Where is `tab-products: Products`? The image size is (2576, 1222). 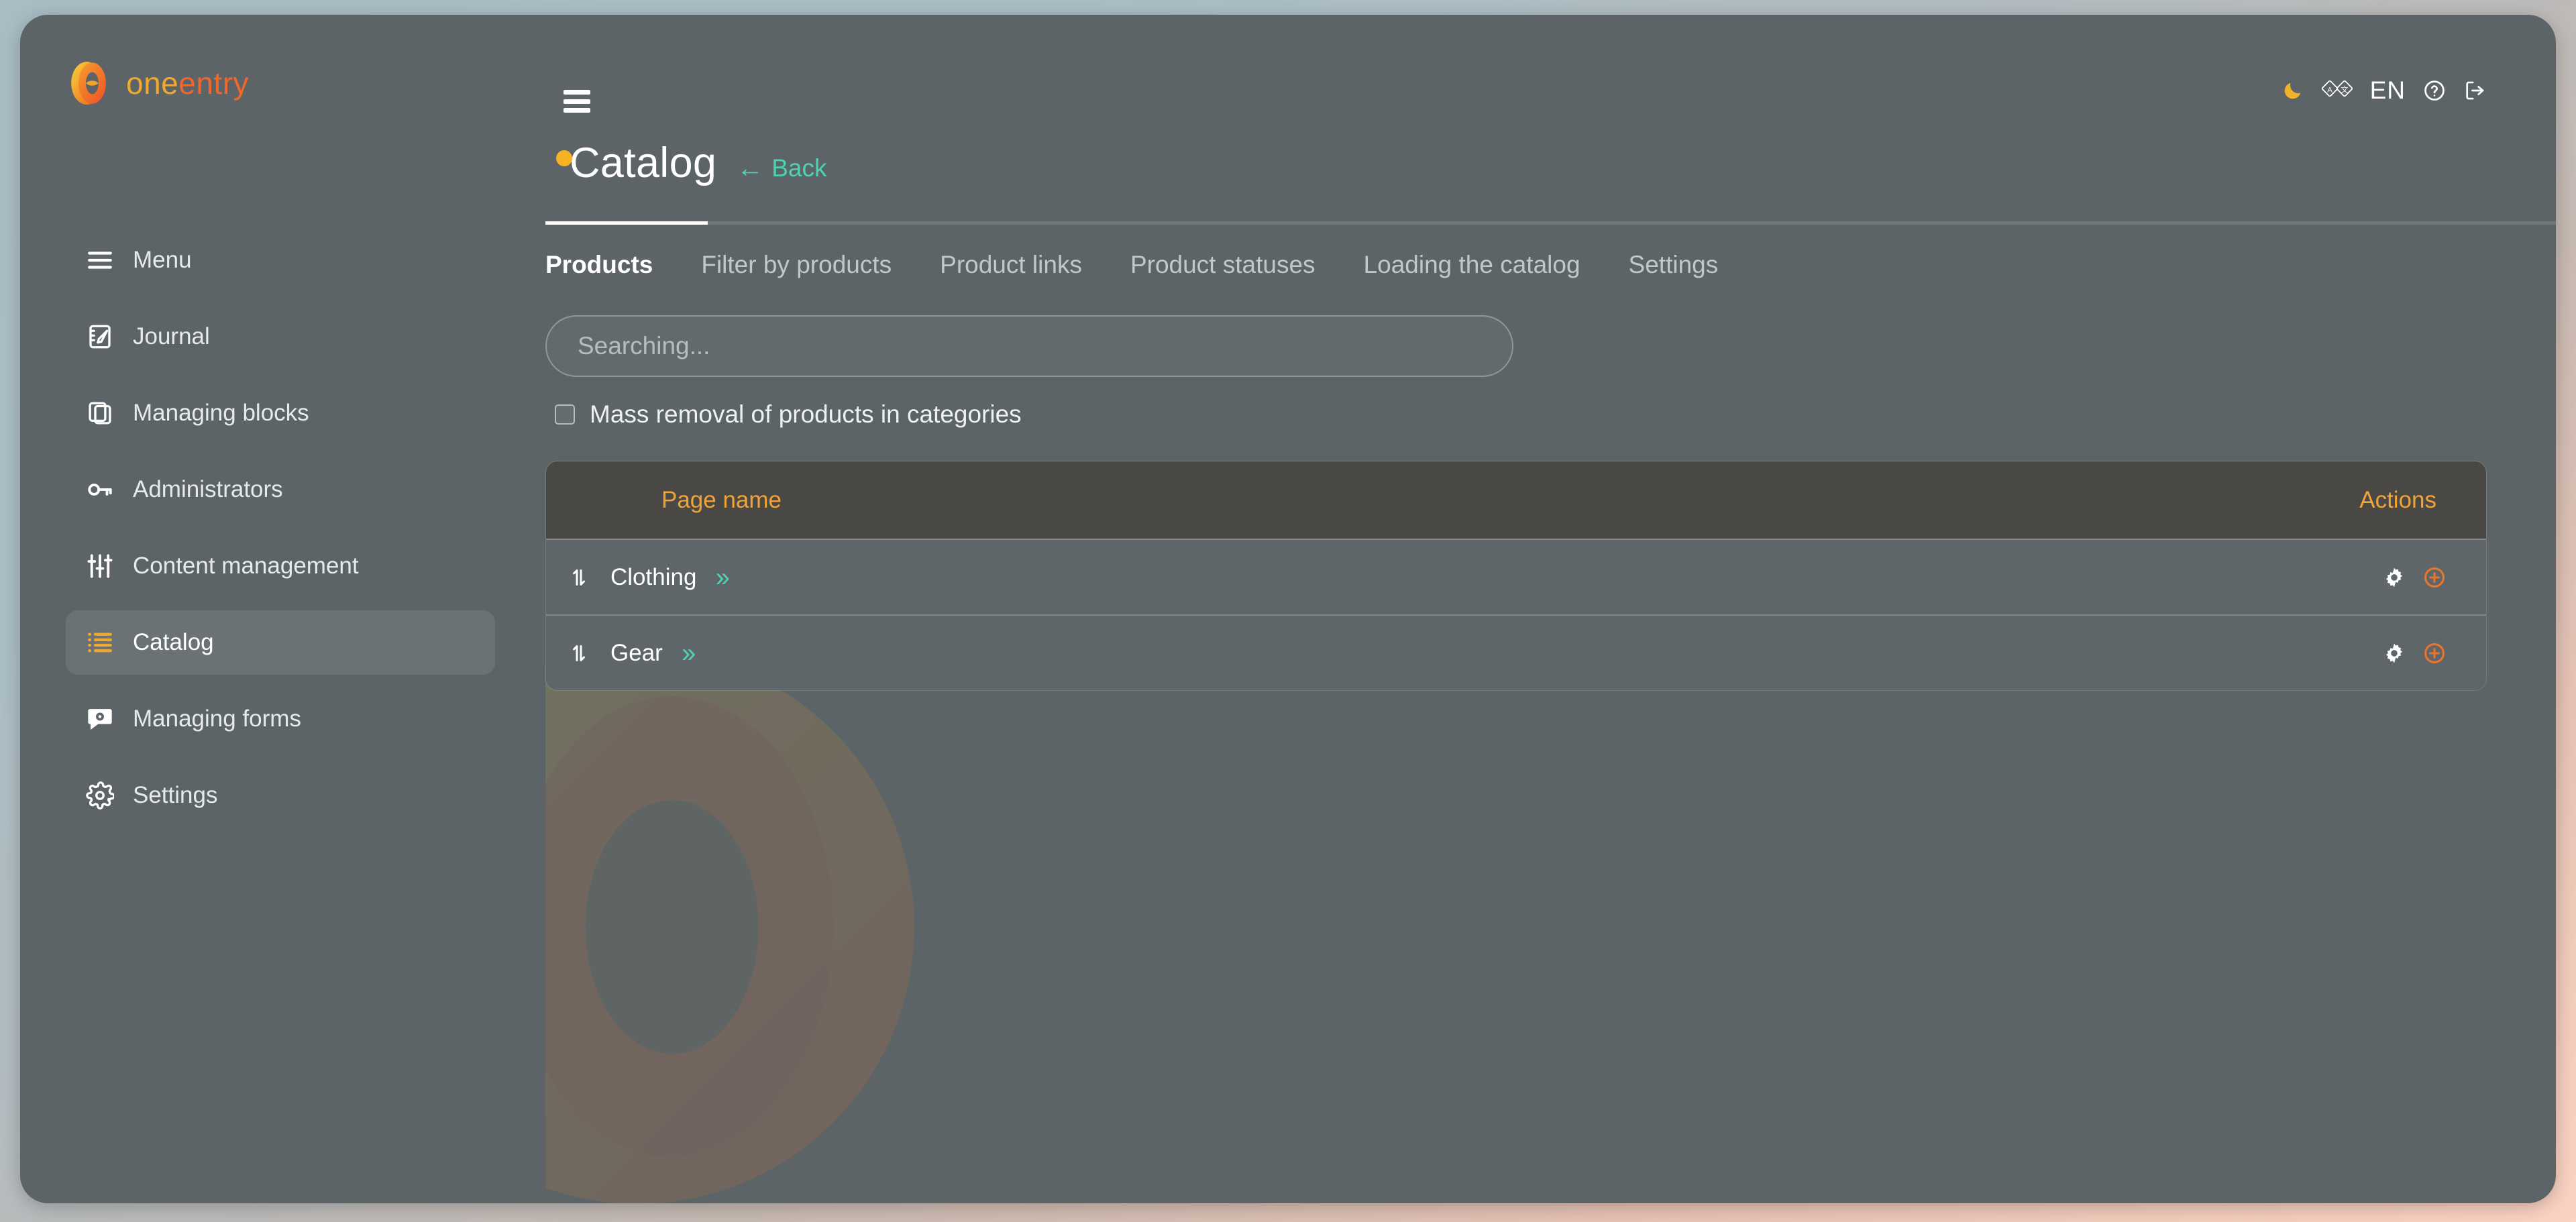
tab-products: Products is located at coordinates (611, 265).